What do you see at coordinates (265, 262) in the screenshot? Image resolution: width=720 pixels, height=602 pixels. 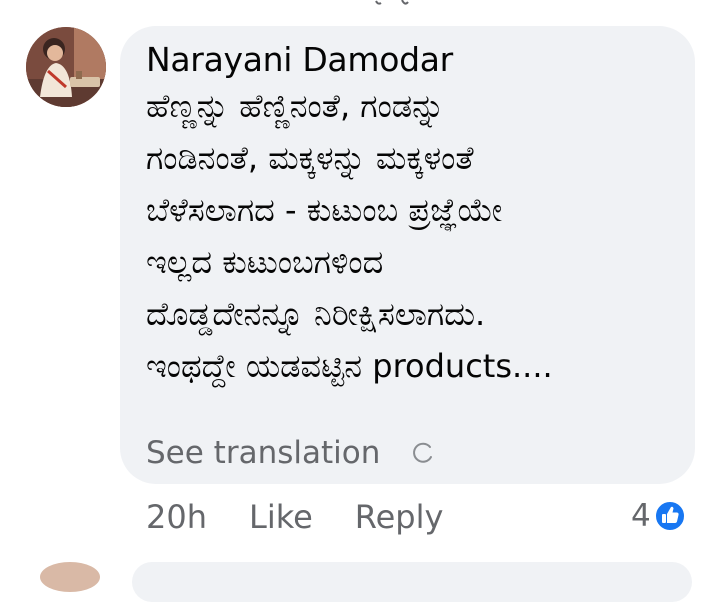 I see `comment-line: ಇಲ್ಲದ ಕುಟುಂಬಗಳಿಂದ` at bounding box center [265, 262].